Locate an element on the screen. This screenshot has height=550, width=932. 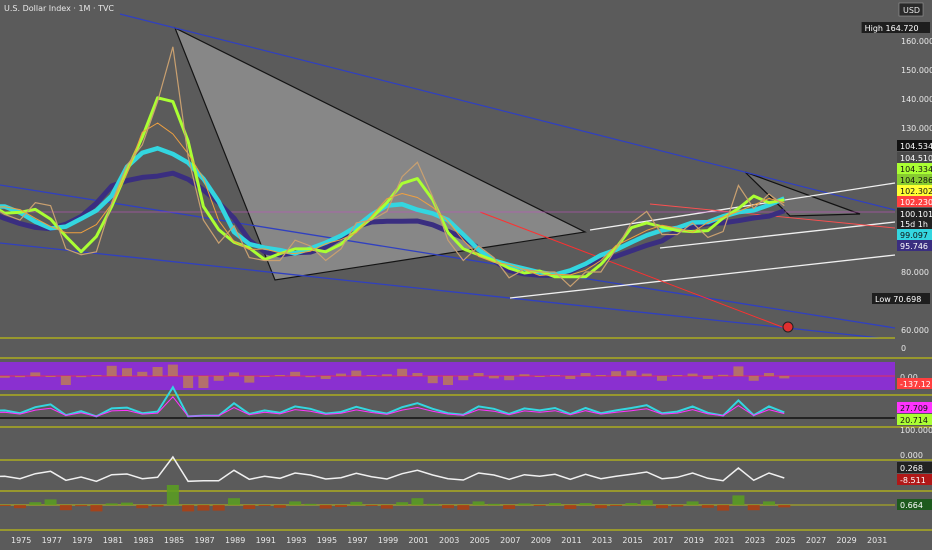
price-label: 100.101 is located at coordinates (916, 214).